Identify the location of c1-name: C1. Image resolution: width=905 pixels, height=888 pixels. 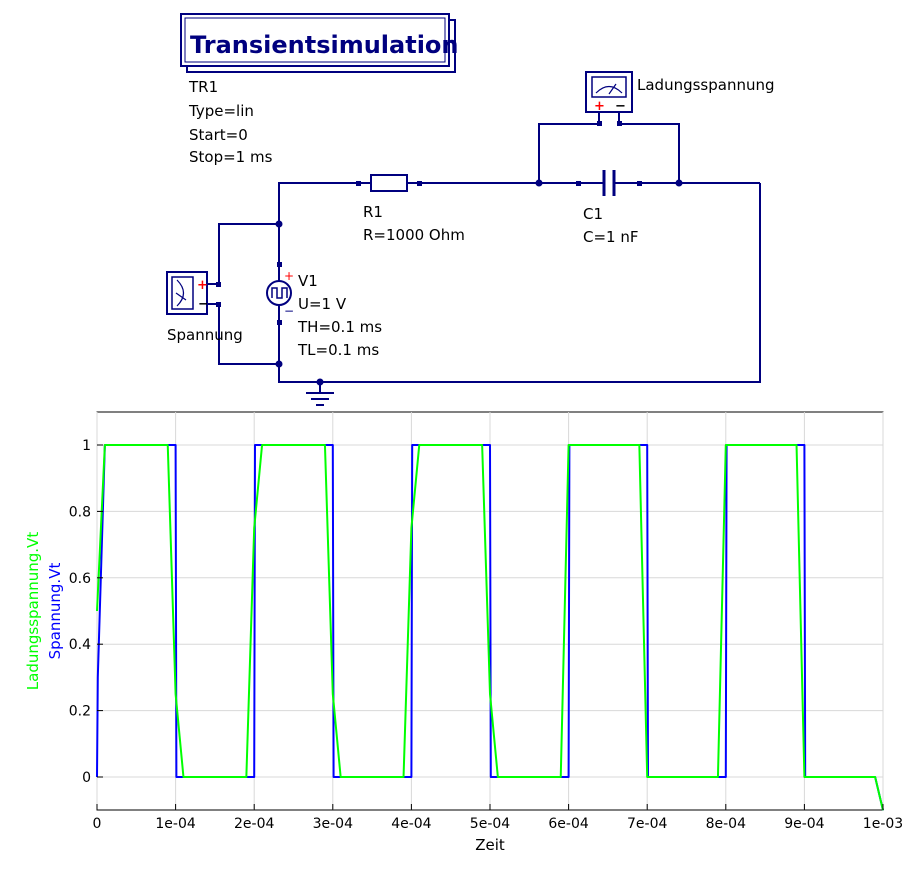
(593, 214).